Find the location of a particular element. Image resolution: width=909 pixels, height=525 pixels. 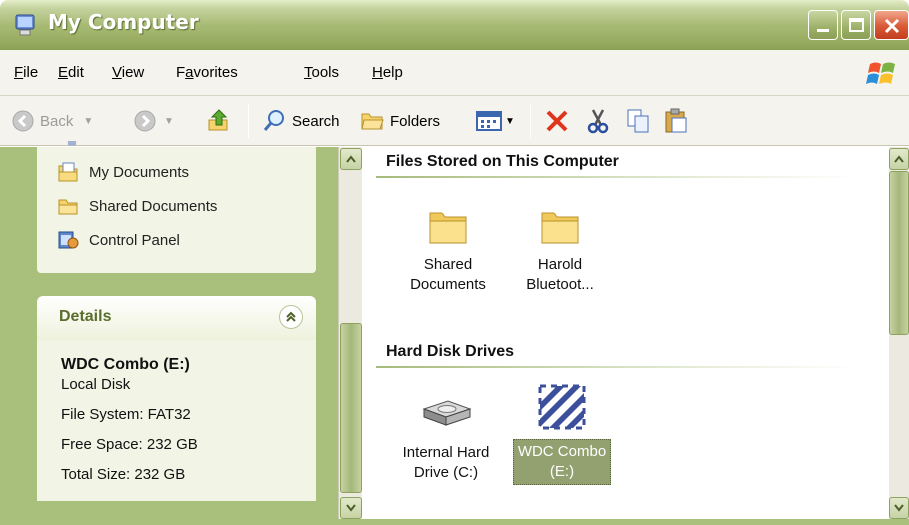

forward-arrow-icon is located at coordinates (145, 121).